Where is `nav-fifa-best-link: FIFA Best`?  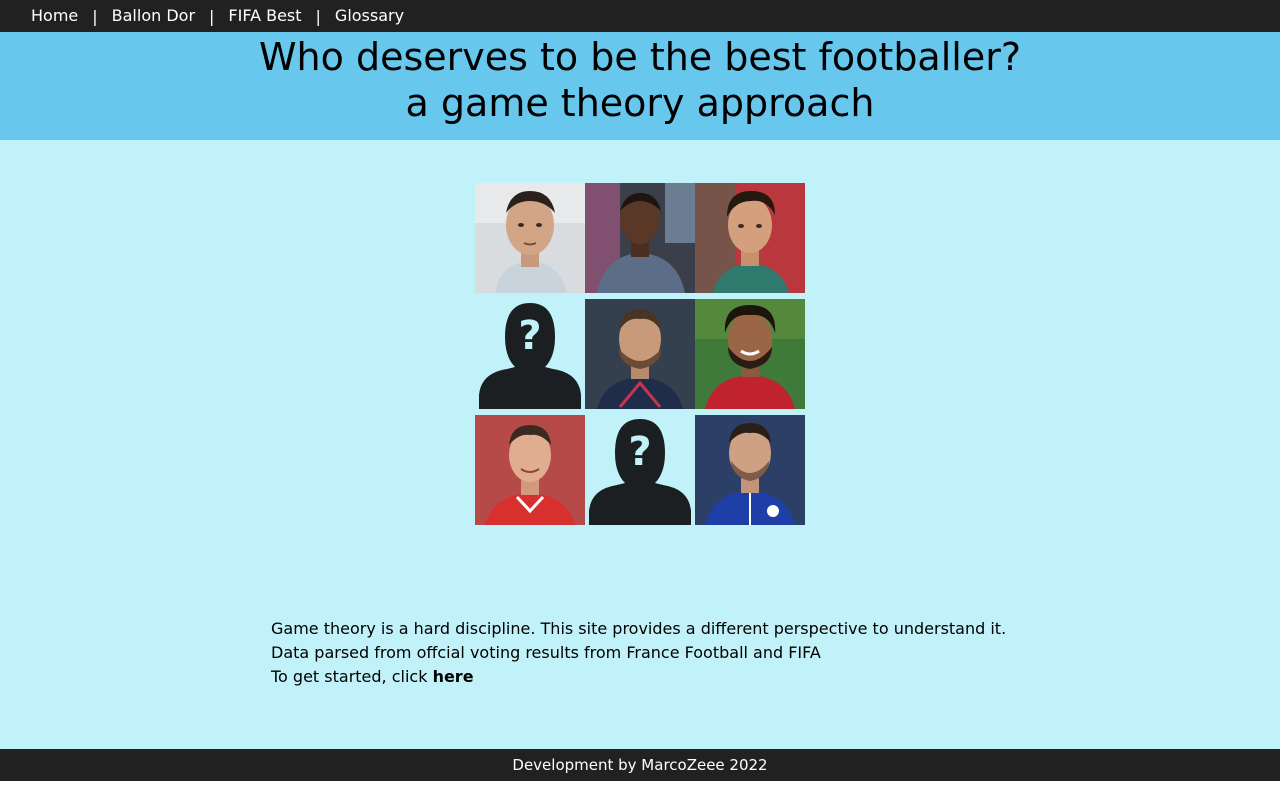 nav-fifa-best-link: FIFA Best is located at coordinates (264, 16).